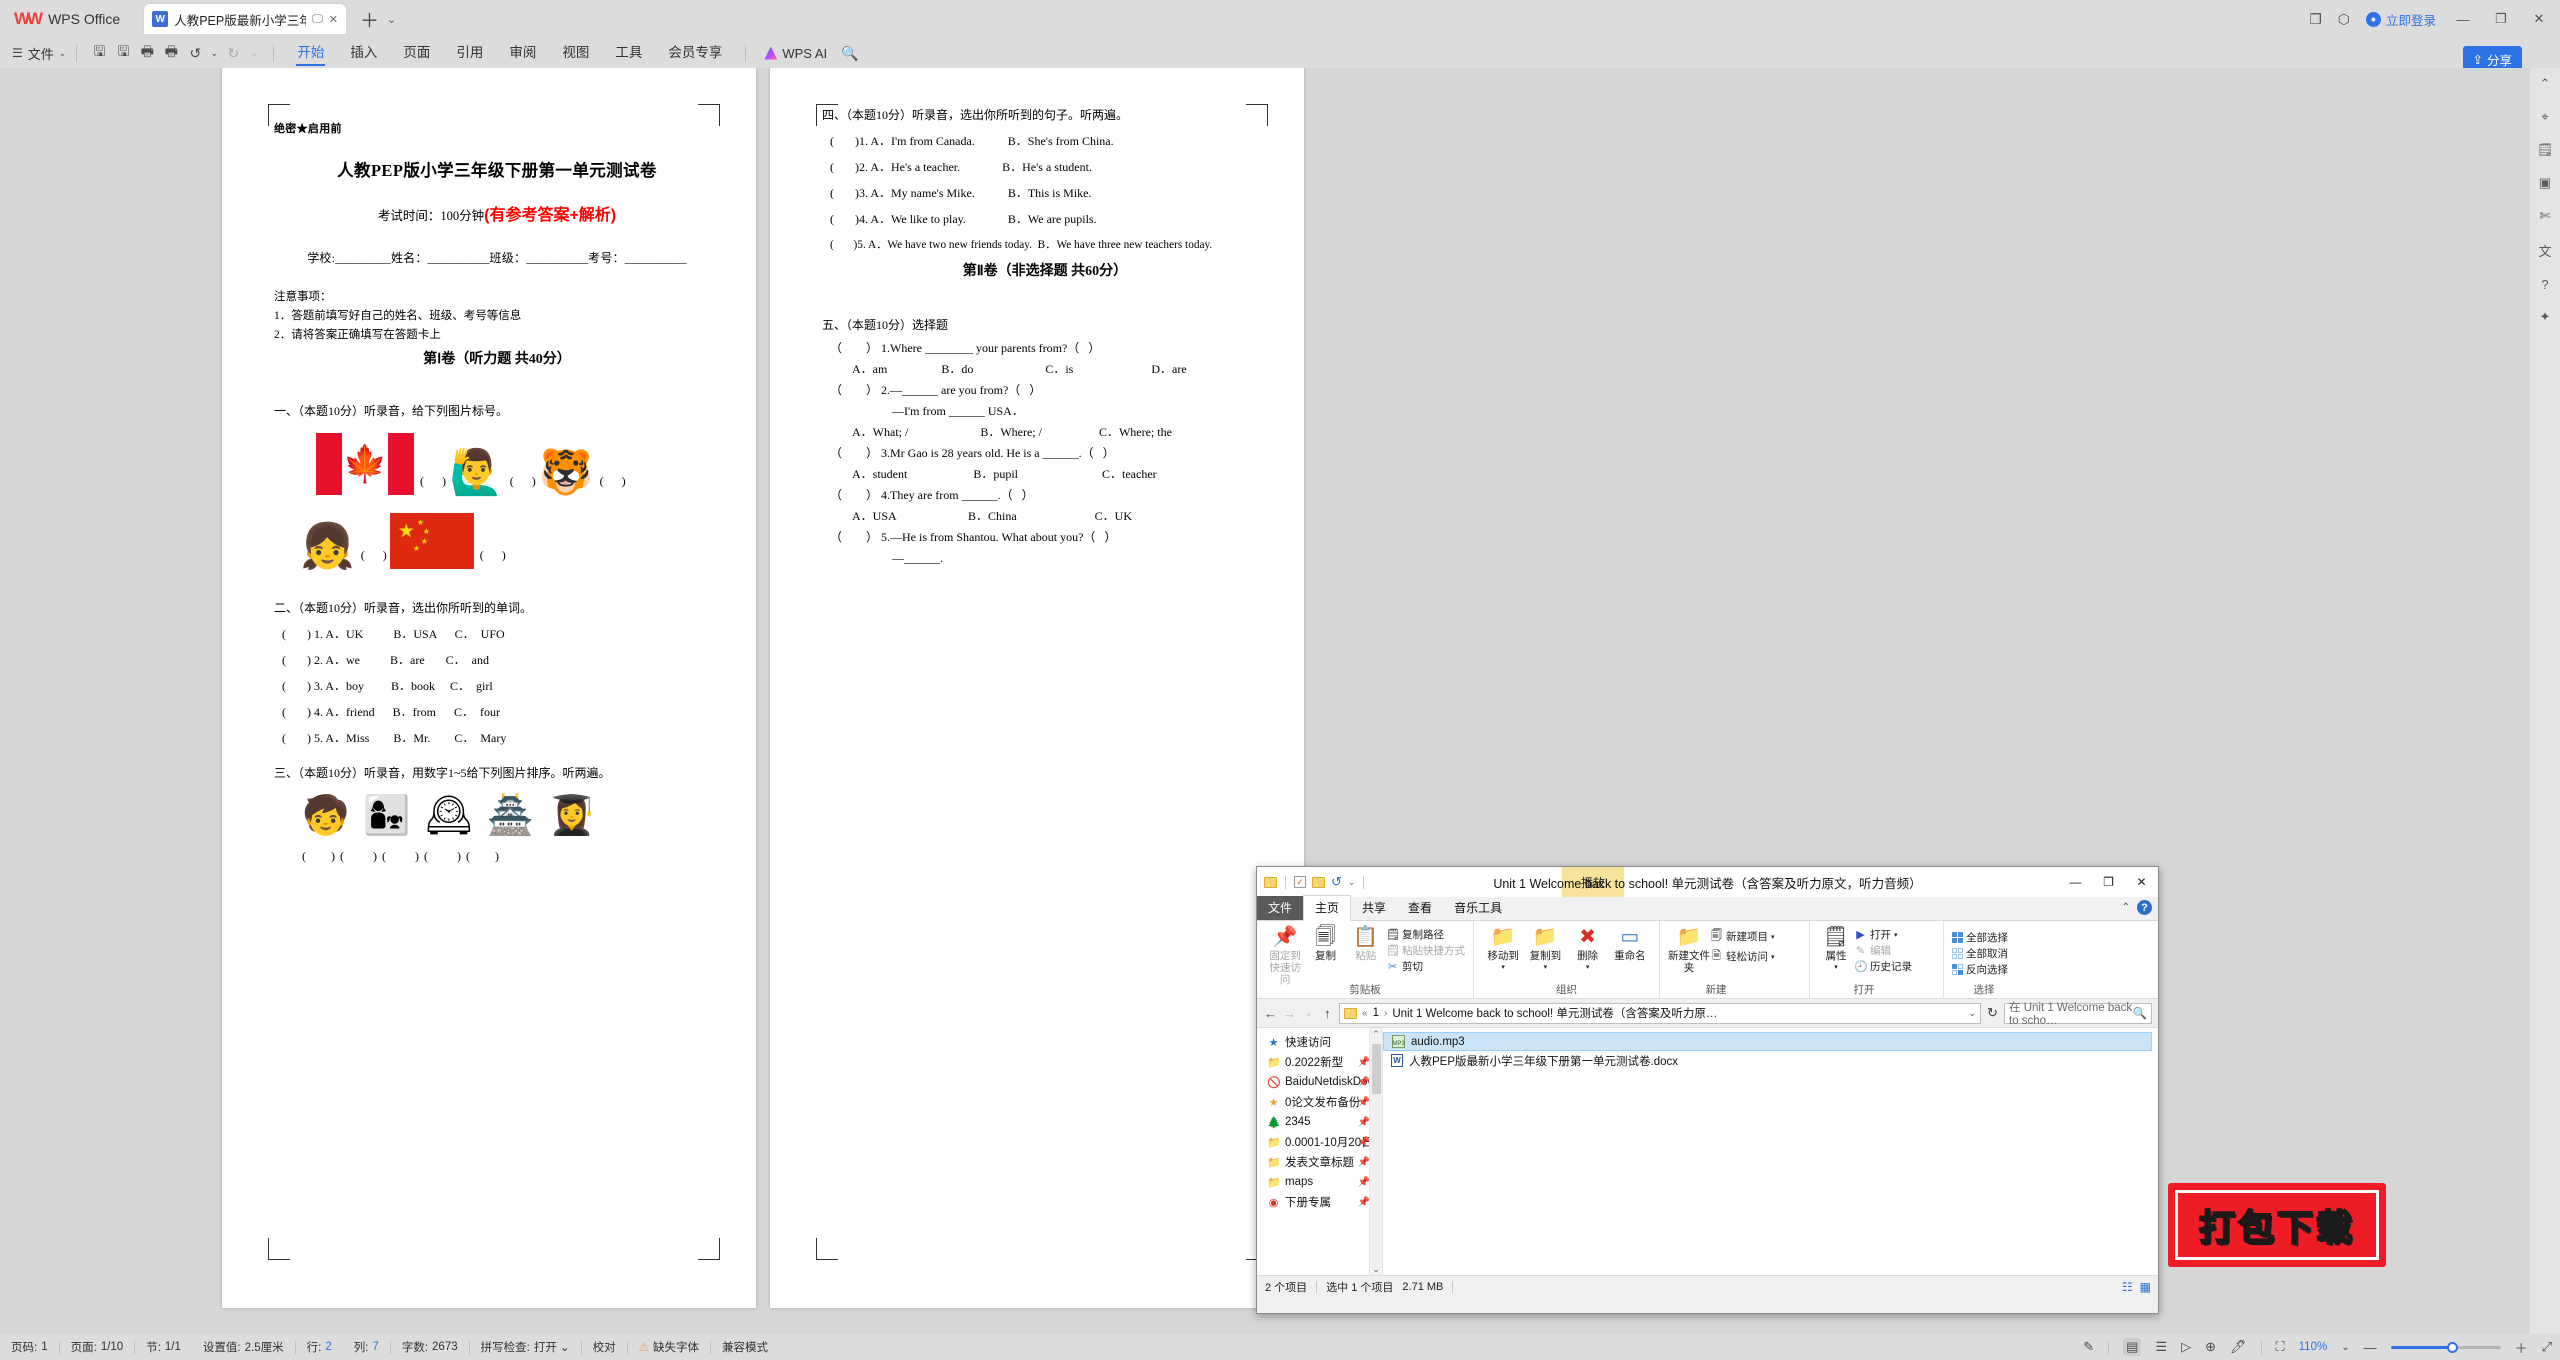  I want to click on nav-item: 🚫 BaiduNetdiskDowr 📌, so click(1319, 1082).